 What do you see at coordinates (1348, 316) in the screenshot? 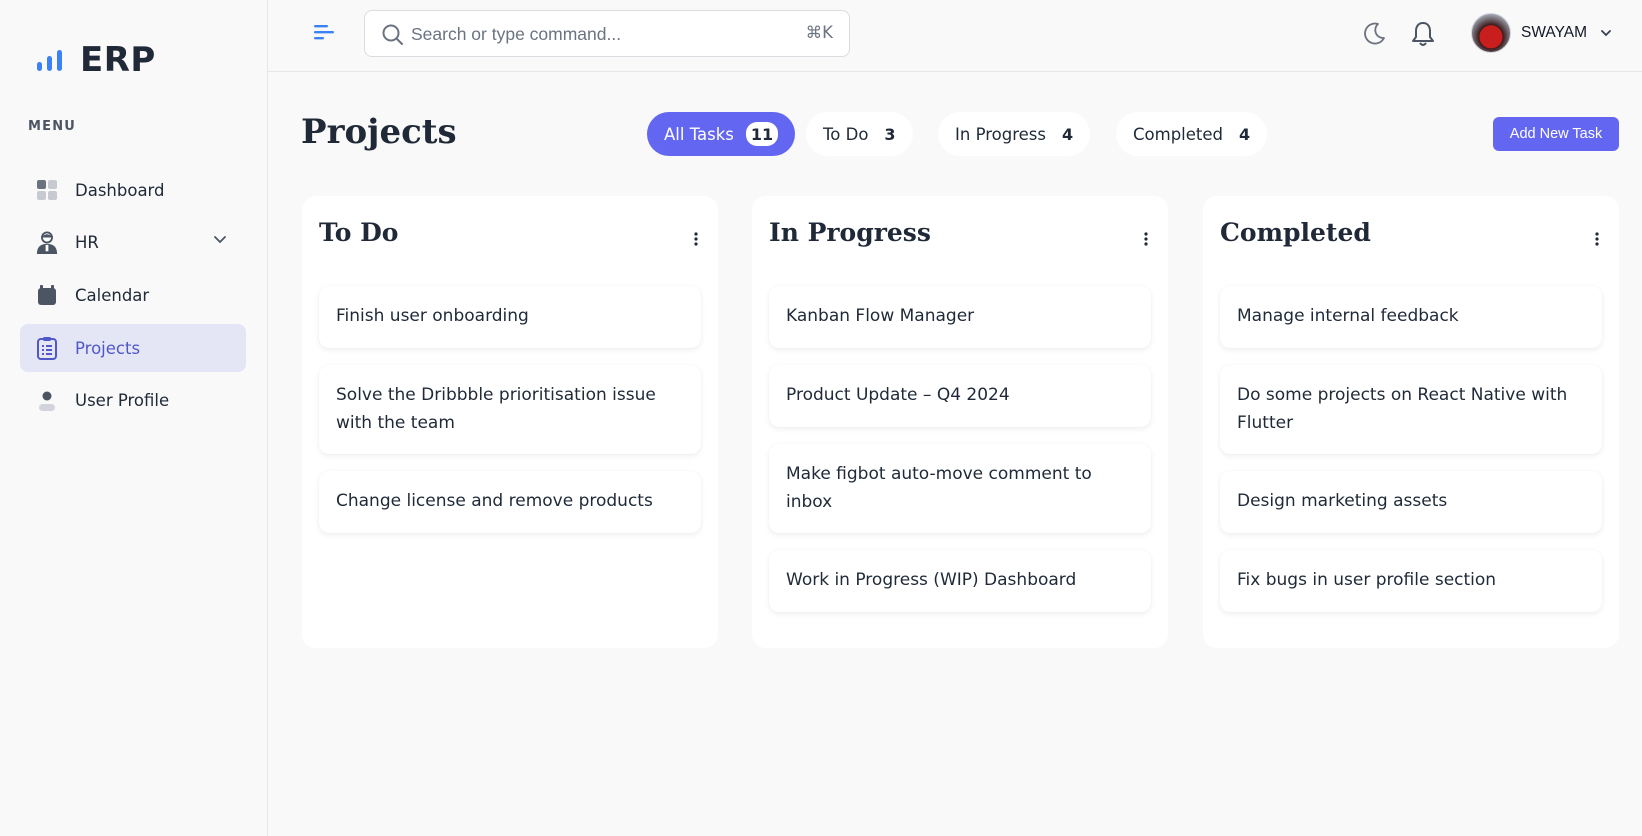
I see `task-card-title: Manage internal feedback` at bounding box center [1348, 316].